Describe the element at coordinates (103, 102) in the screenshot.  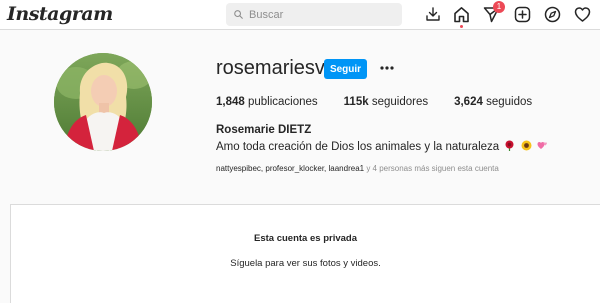
I see `profile-avatar` at that location.